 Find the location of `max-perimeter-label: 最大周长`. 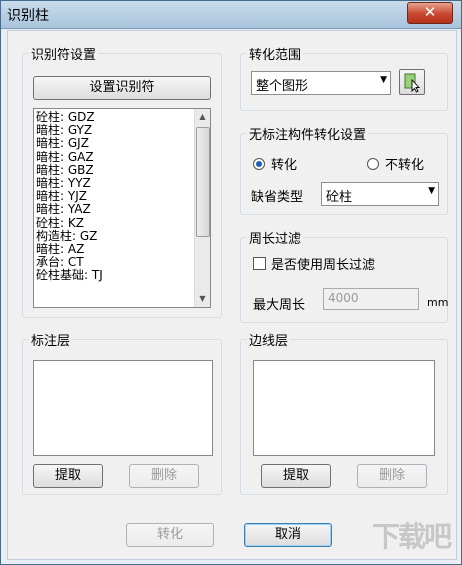

max-perimeter-label: 最大周长 is located at coordinates (279, 305).